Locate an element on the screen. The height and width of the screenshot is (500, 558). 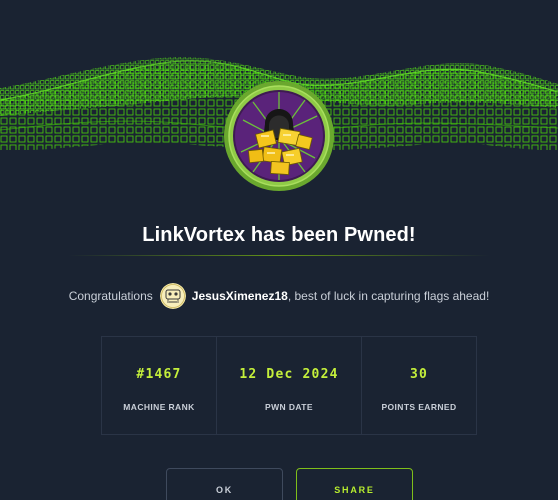
page-title: LinkVortex has been Pwned! is located at coordinates (279, 235).